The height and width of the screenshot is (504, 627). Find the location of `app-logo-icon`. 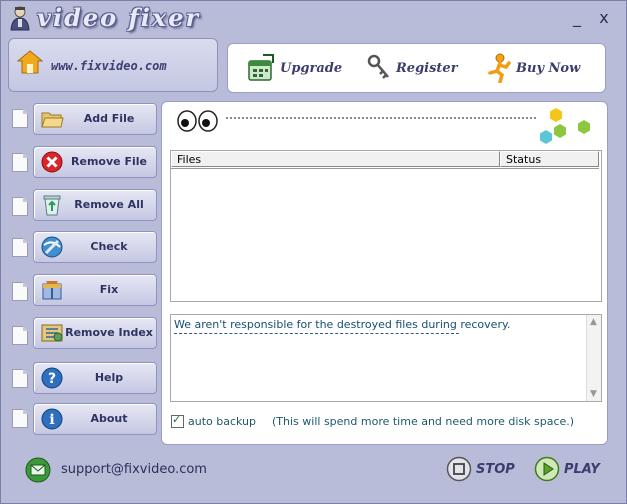

app-logo-icon is located at coordinates (20, 18).